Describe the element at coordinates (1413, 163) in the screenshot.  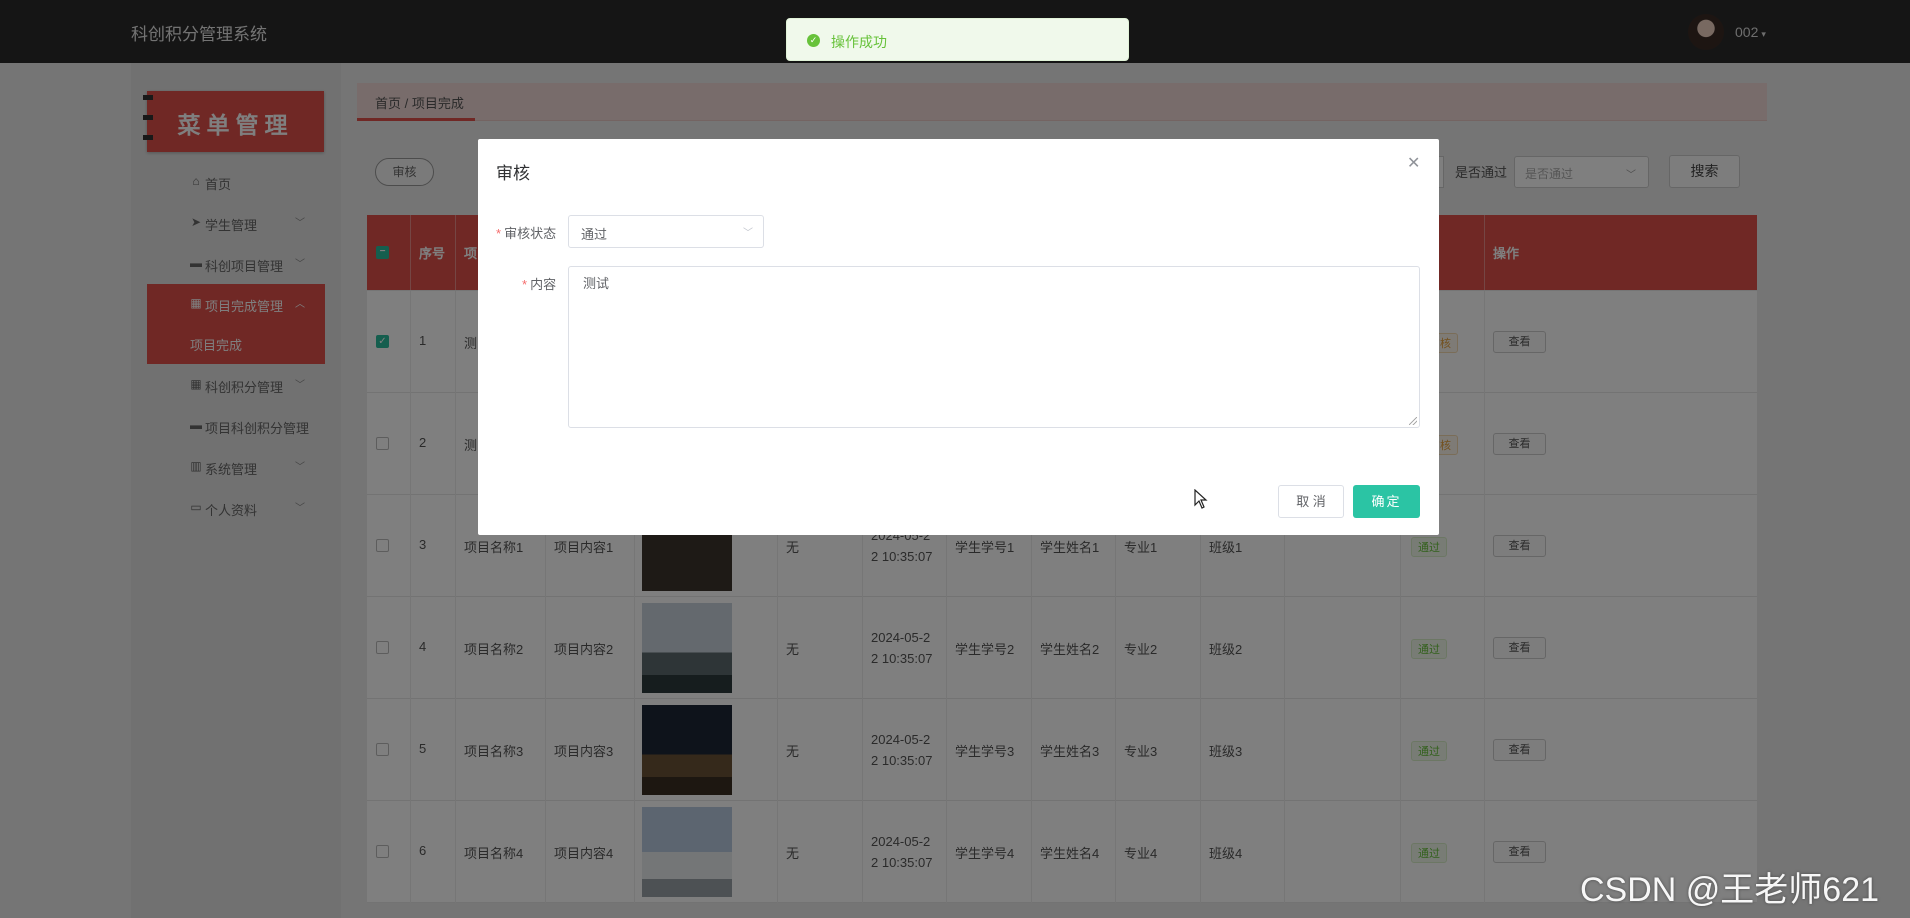
I see `close-icon: ✕` at that location.